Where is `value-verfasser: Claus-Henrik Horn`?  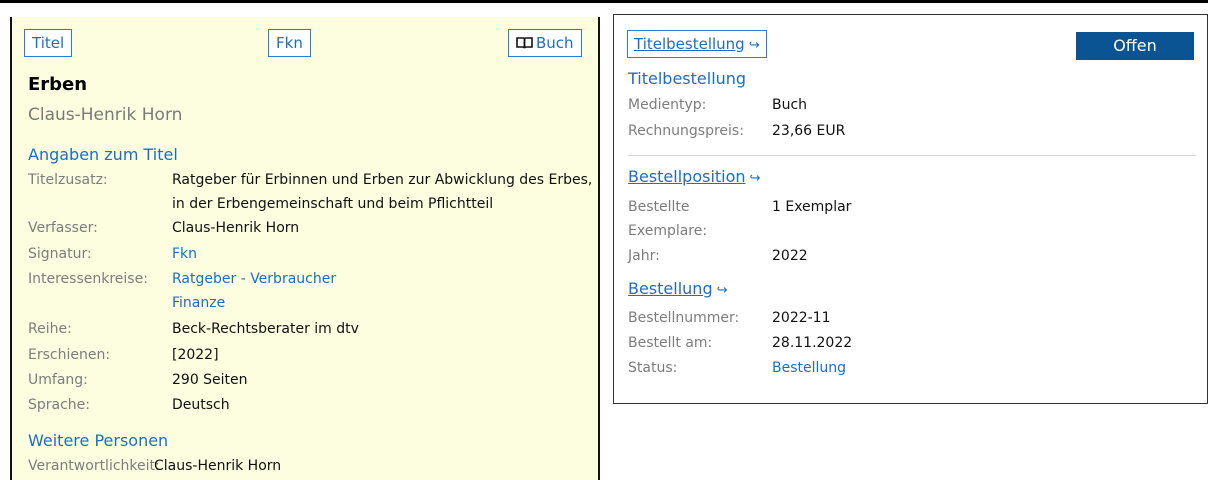 value-verfasser: Claus-Henrik Horn is located at coordinates (236, 228).